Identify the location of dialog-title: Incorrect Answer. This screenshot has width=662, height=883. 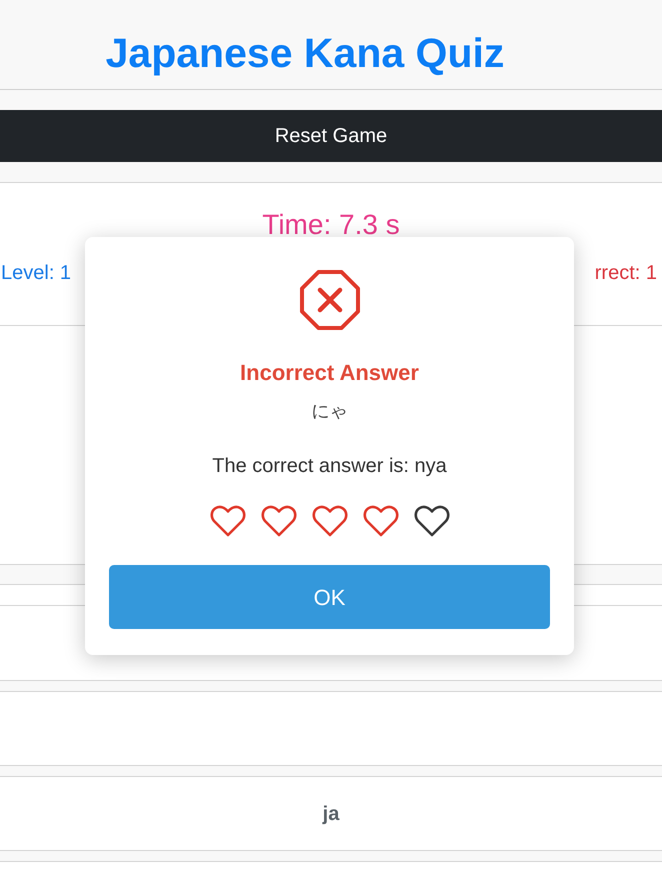
(329, 373).